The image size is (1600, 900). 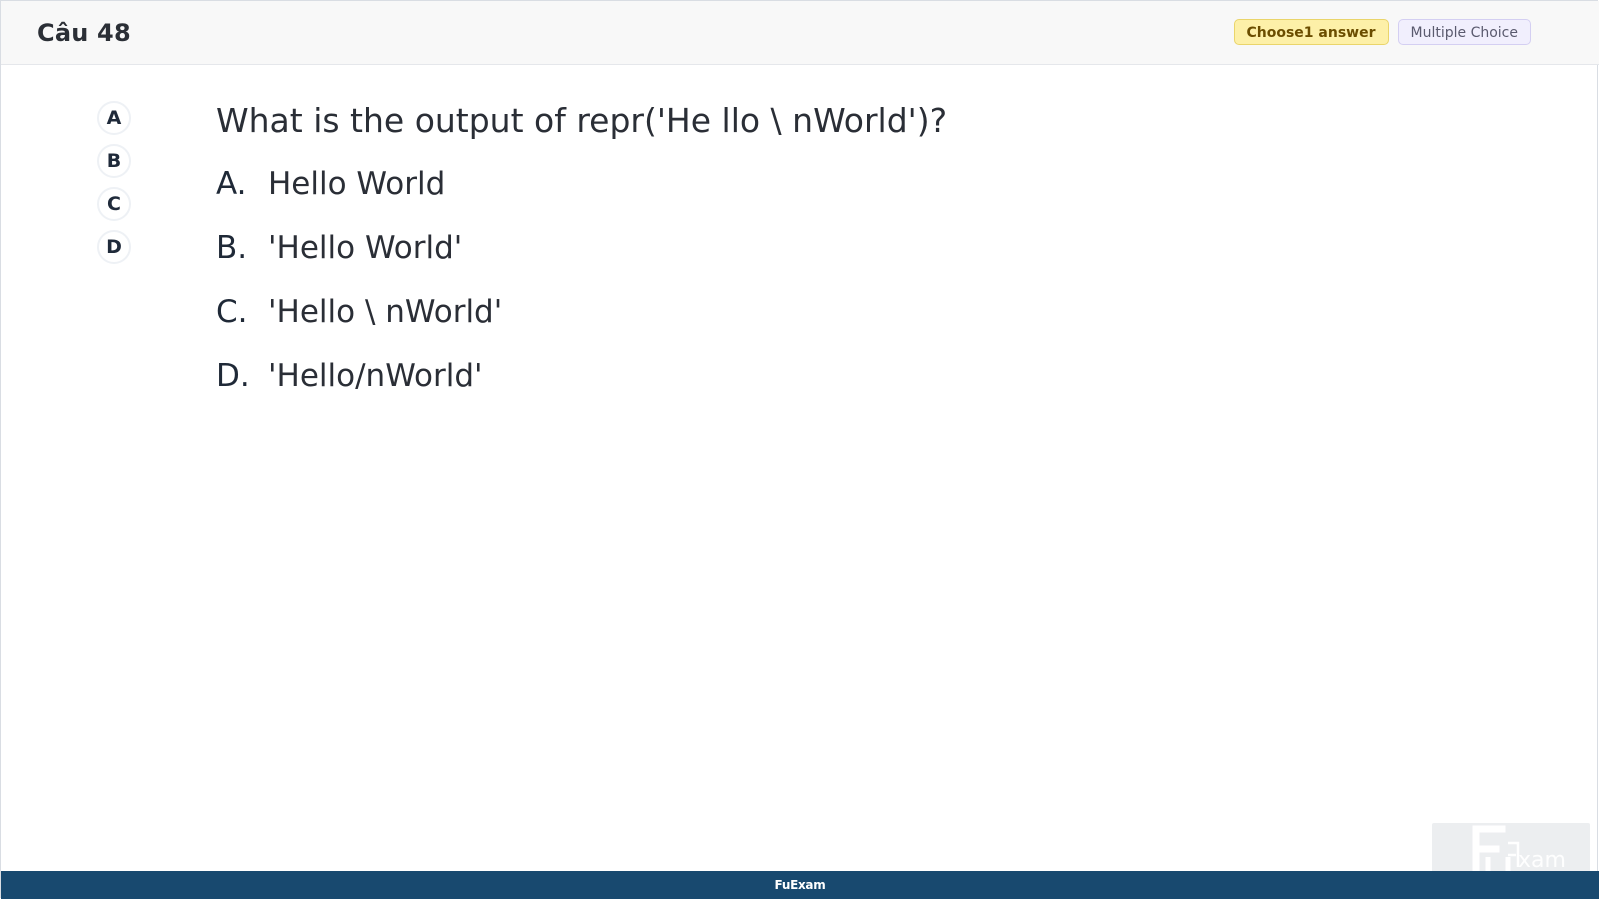 I want to click on svg-text: xam, so click(x=1542, y=860).